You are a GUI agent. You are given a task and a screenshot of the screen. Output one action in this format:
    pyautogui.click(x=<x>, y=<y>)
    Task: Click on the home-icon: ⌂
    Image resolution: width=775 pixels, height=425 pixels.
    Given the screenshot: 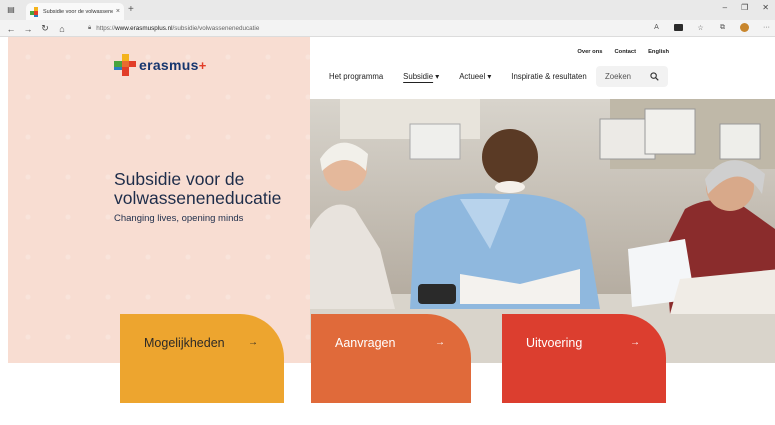 What is the action you would take?
    pyautogui.click(x=62, y=29)
    